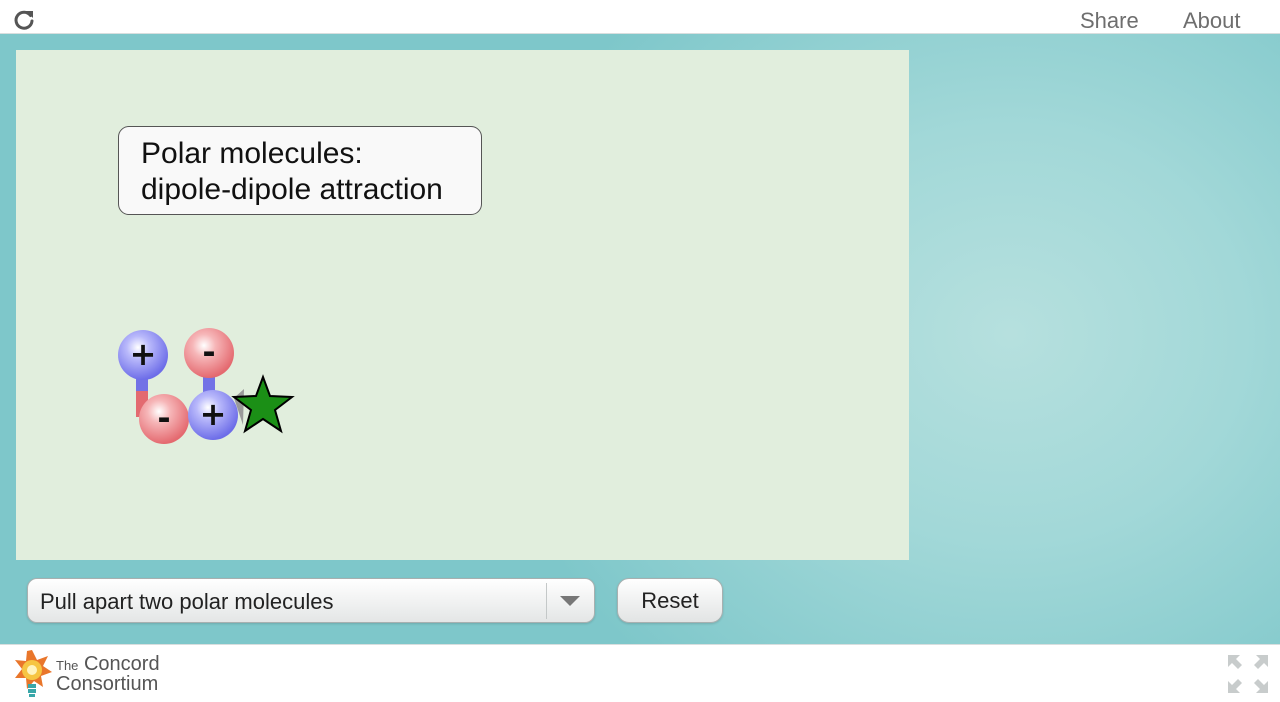 The width and height of the screenshot is (1280, 702). I want to click on reset-button: Reset, so click(670, 600).